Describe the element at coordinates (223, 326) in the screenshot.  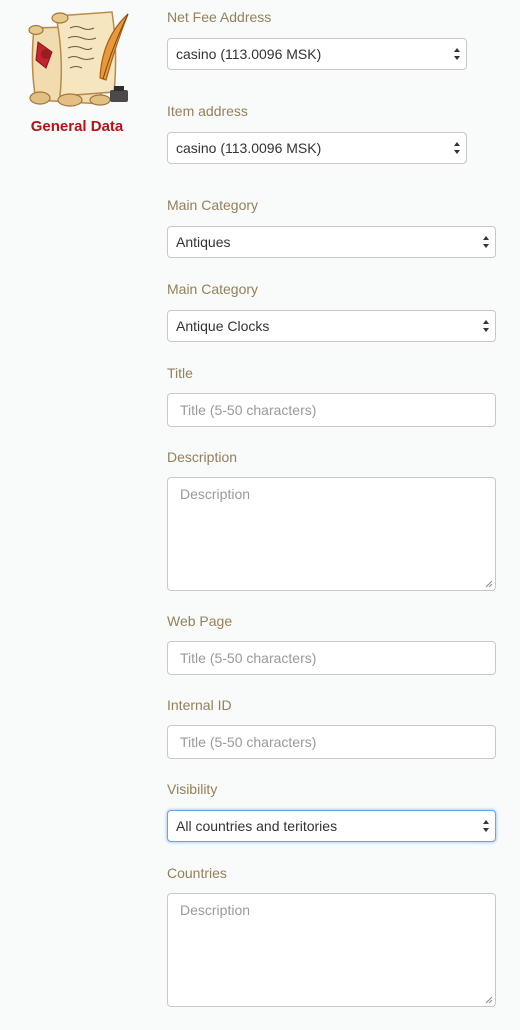
I see `sub-category-value: Antique Clocks` at that location.